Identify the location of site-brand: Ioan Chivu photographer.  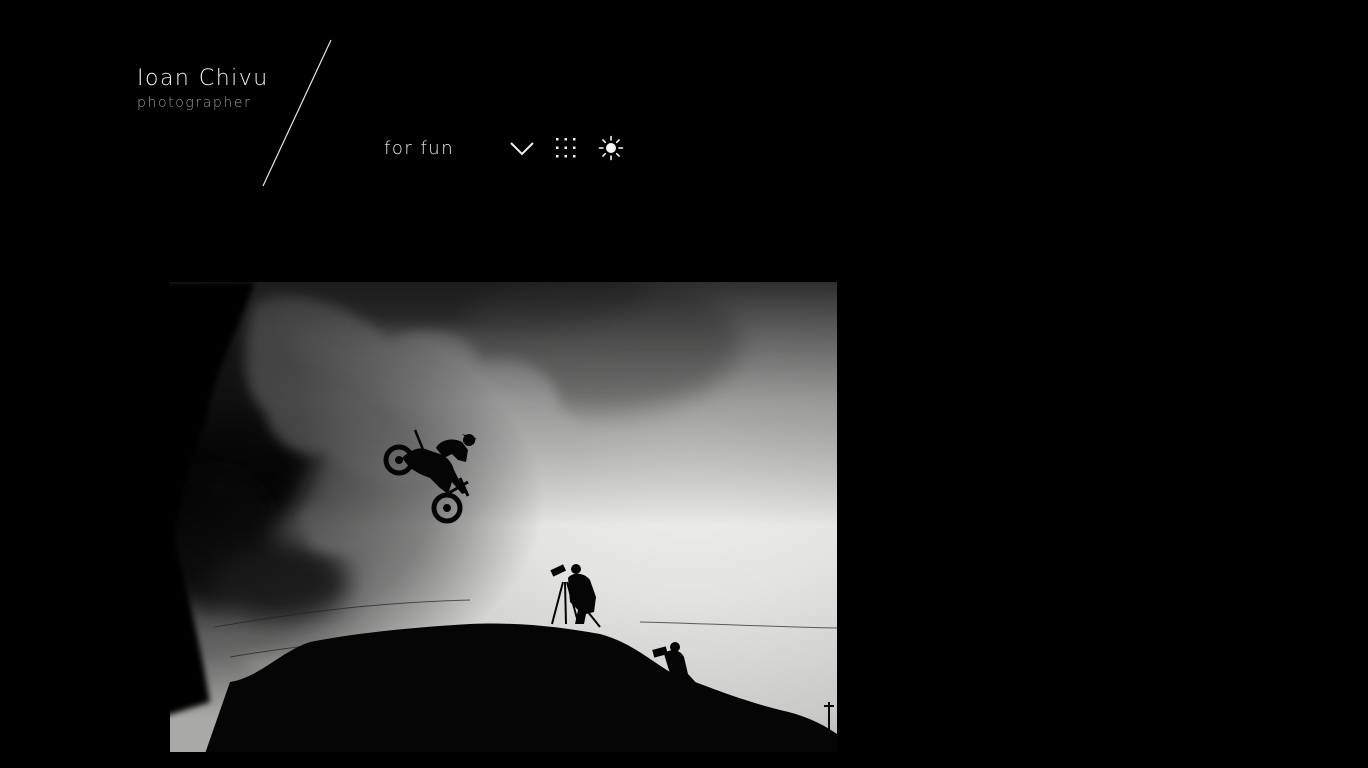
(203, 88).